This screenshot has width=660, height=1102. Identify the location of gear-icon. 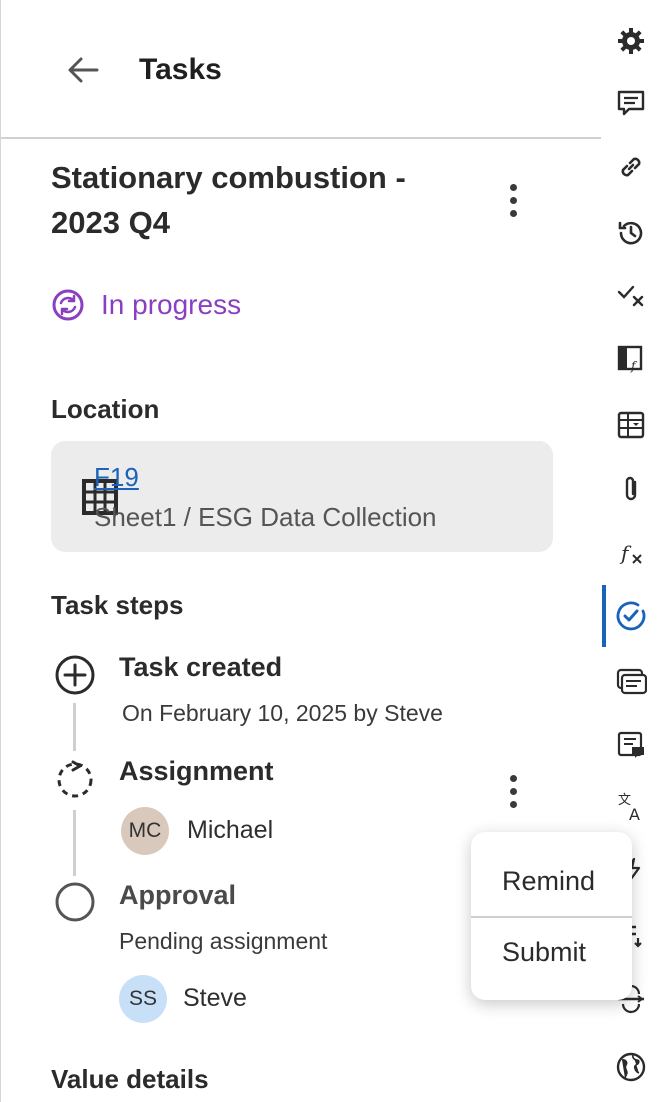
(631, 41).